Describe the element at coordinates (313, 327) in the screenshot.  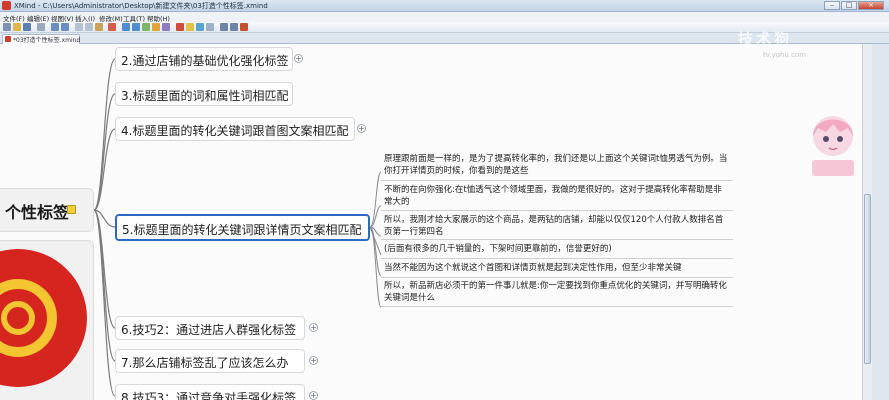
I see `expand-branch-6-icon: +` at that location.